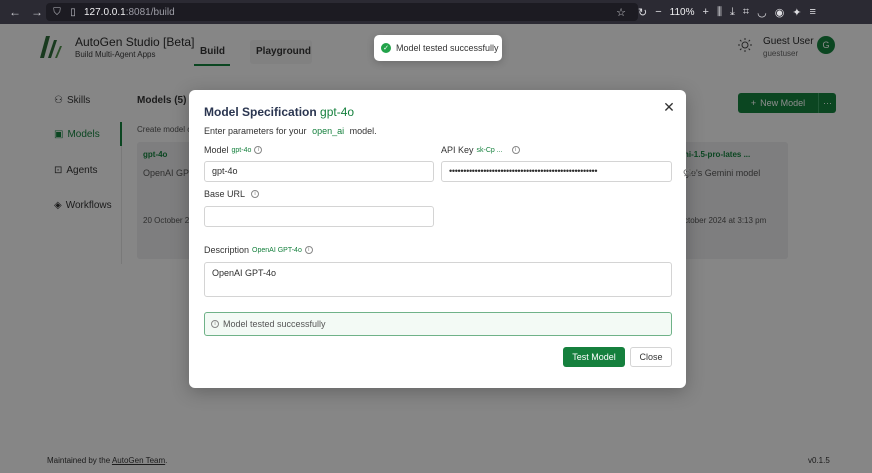 The image size is (872, 473). Describe the element at coordinates (780, 12) in the screenshot. I see `account-icon: ◉` at that location.